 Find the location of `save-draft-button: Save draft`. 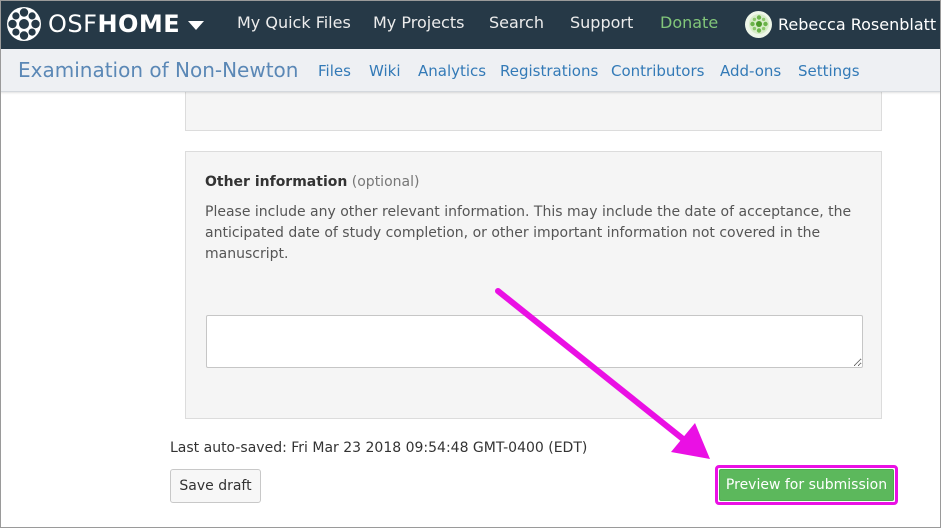

save-draft-button: Save draft is located at coordinates (215, 486).